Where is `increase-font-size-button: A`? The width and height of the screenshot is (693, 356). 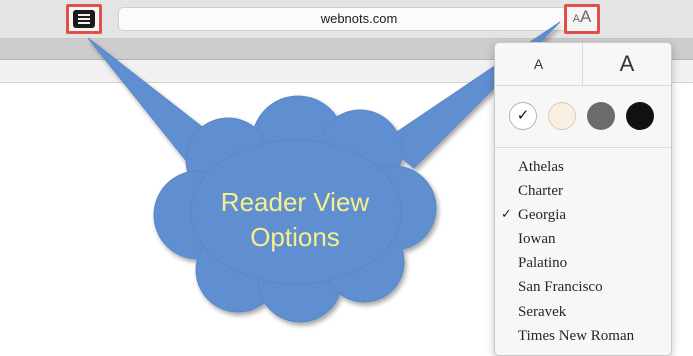
increase-font-size-button: A is located at coordinates (627, 64).